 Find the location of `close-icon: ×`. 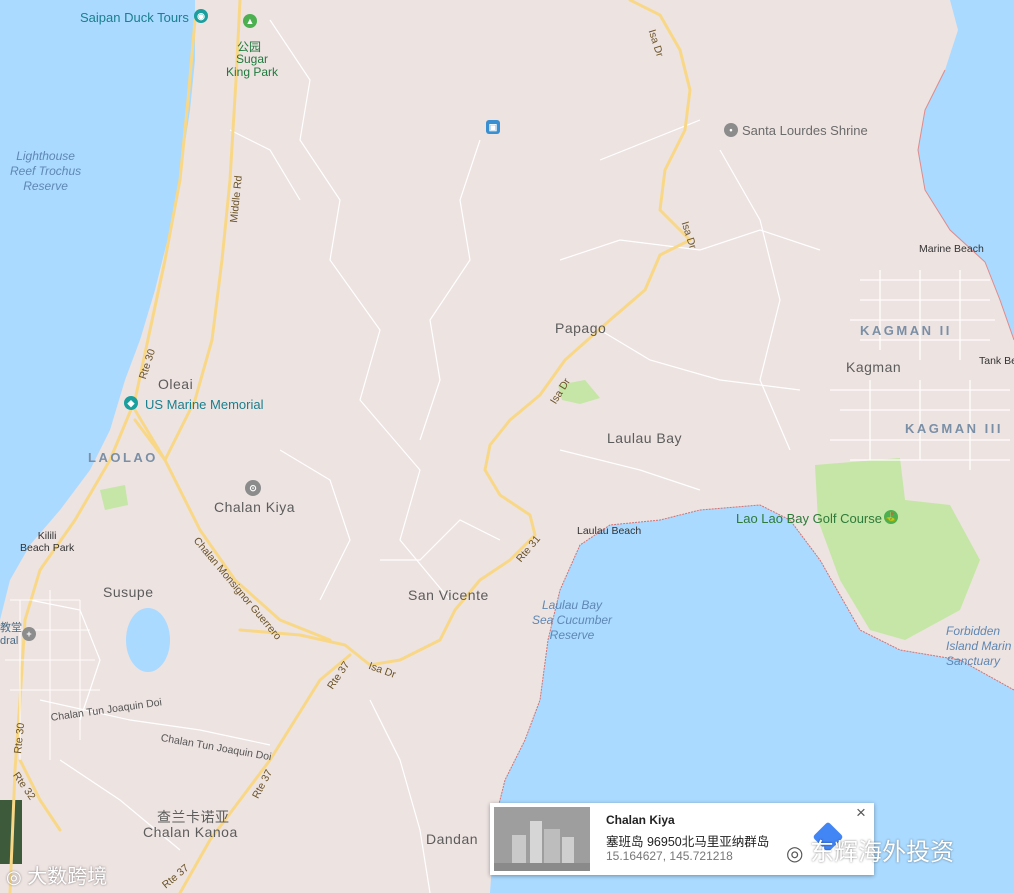

close-icon: × is located at coordinates (861, 813).